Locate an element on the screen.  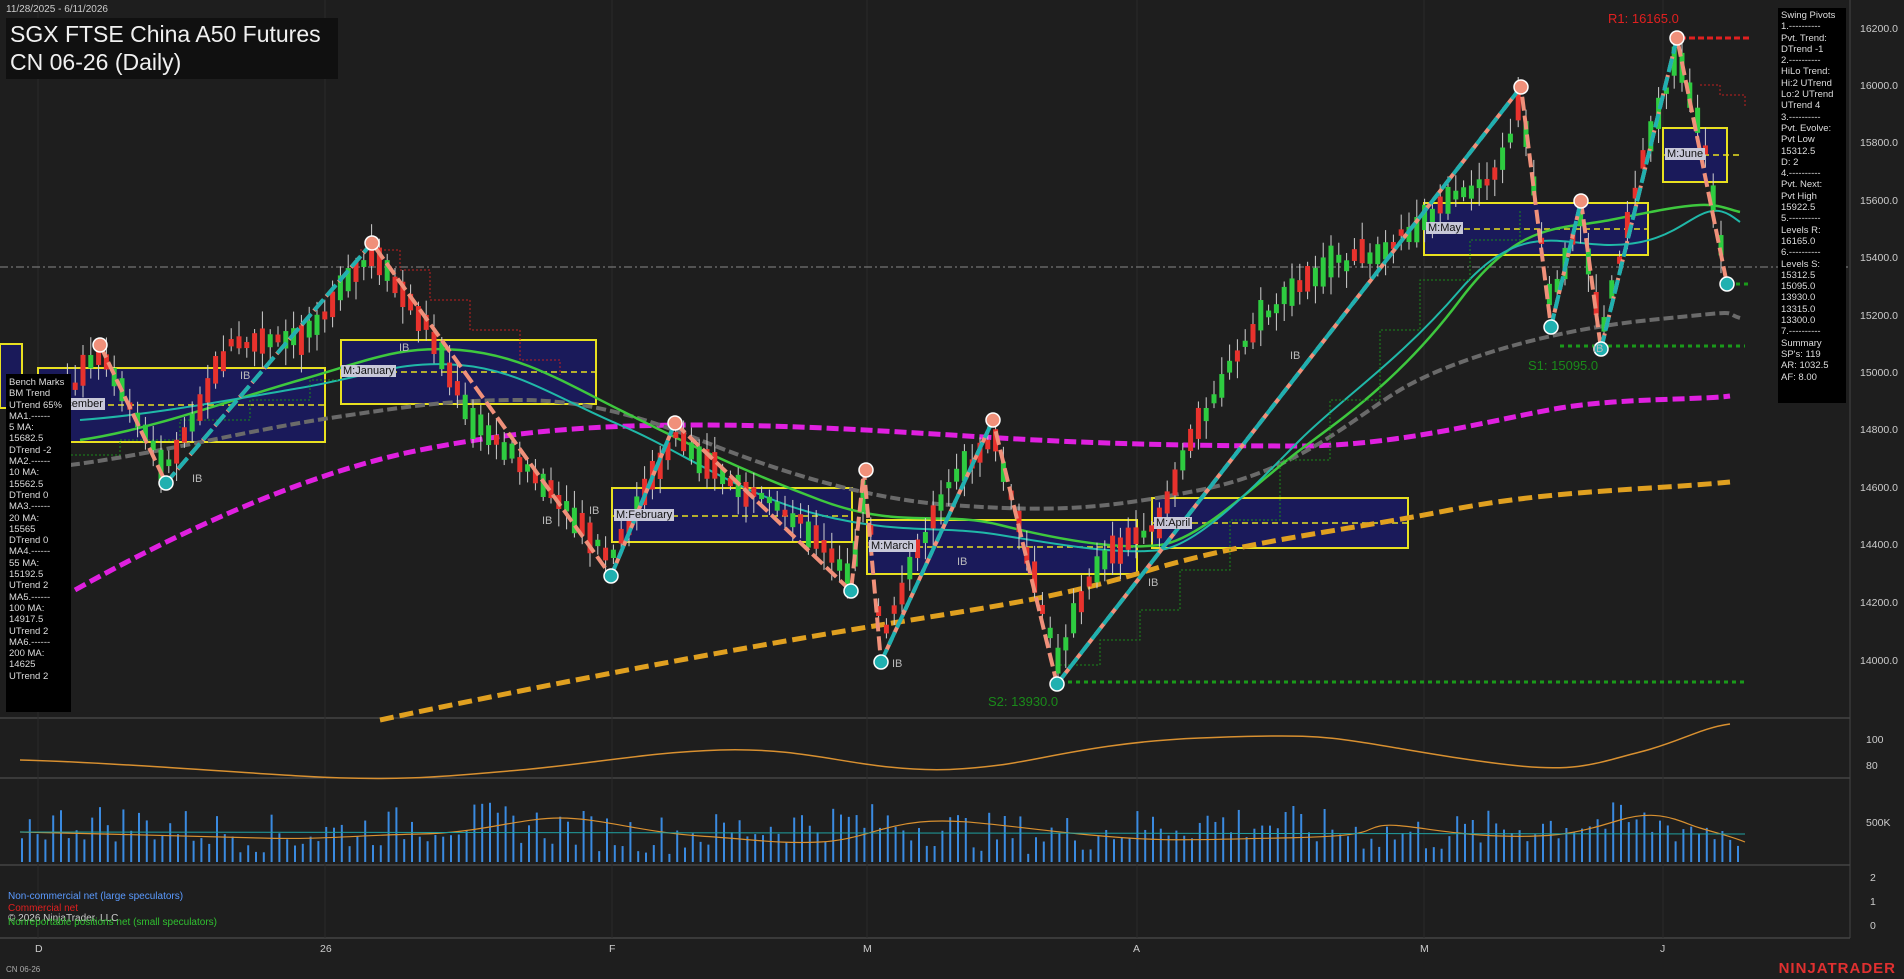
month-tag-april: M:April is located at coordinates (1173, 523).